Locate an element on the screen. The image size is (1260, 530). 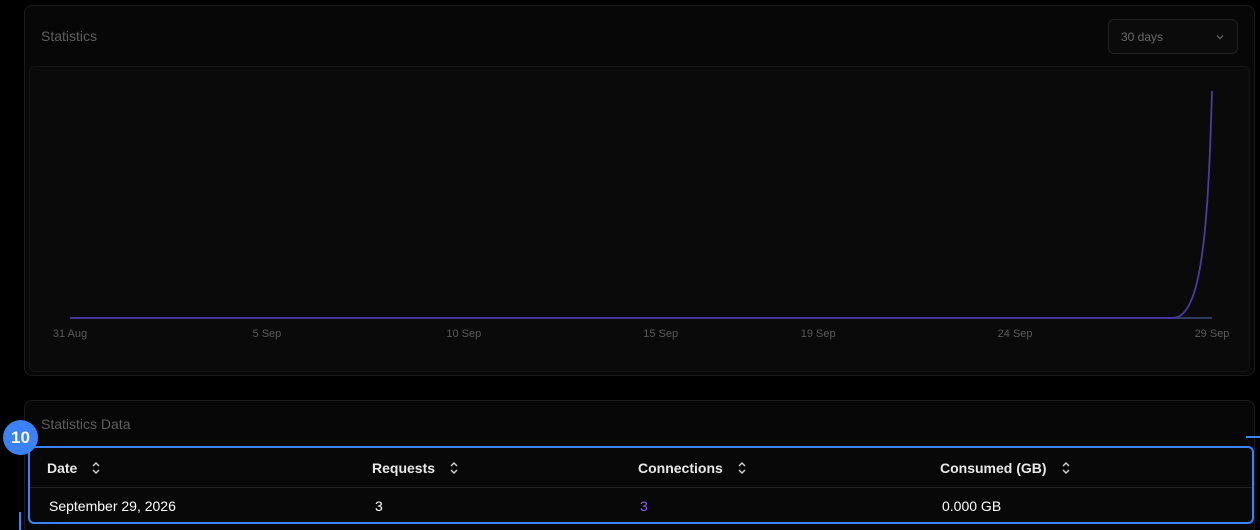
annotation-bracket-right is located at coordinates (1253, 437).